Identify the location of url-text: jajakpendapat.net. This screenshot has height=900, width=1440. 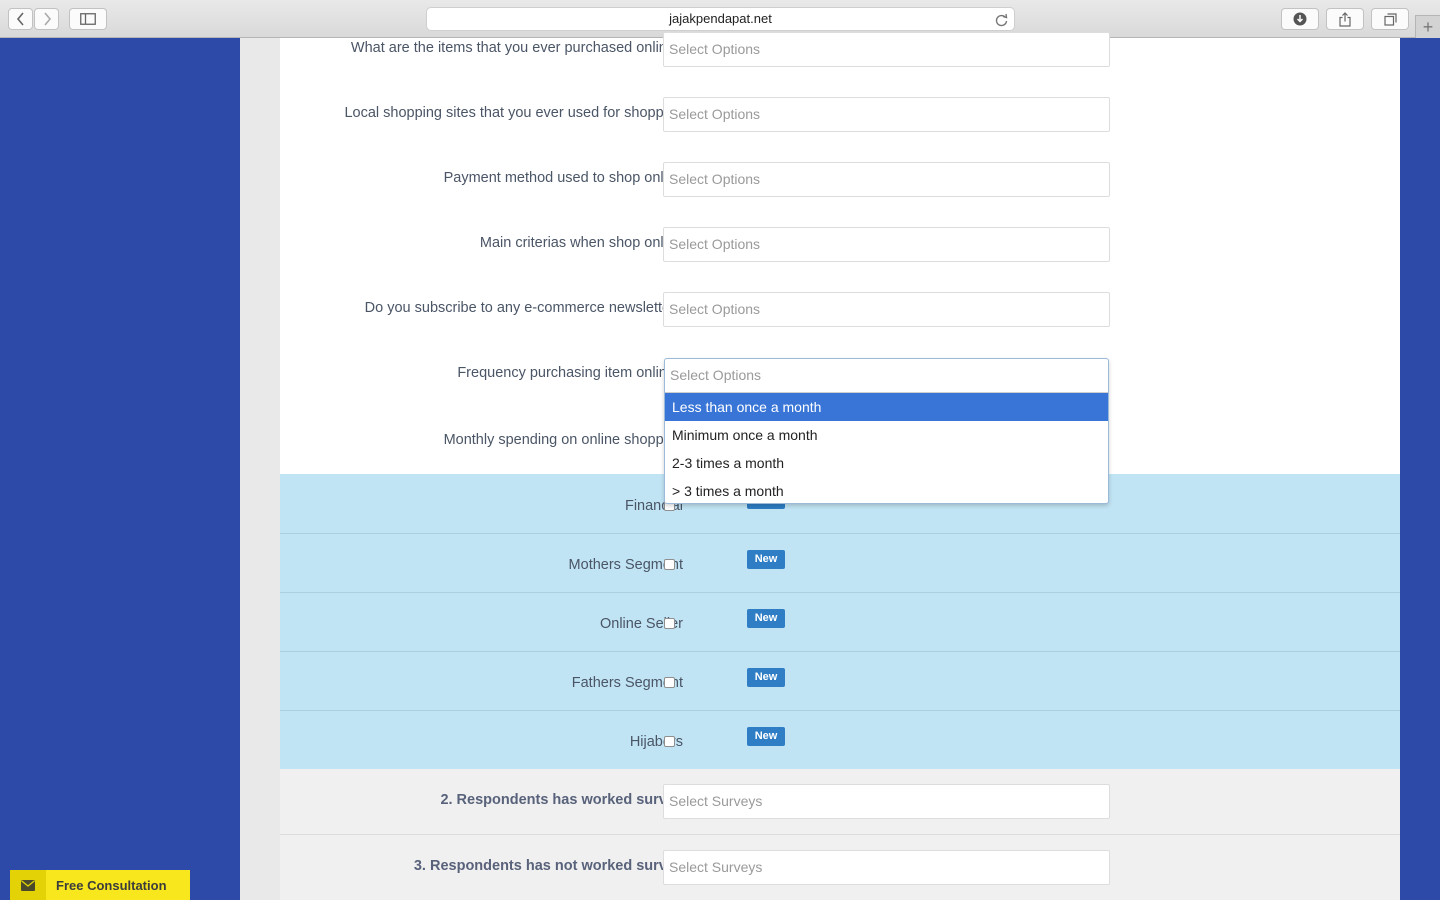
(720, 18).